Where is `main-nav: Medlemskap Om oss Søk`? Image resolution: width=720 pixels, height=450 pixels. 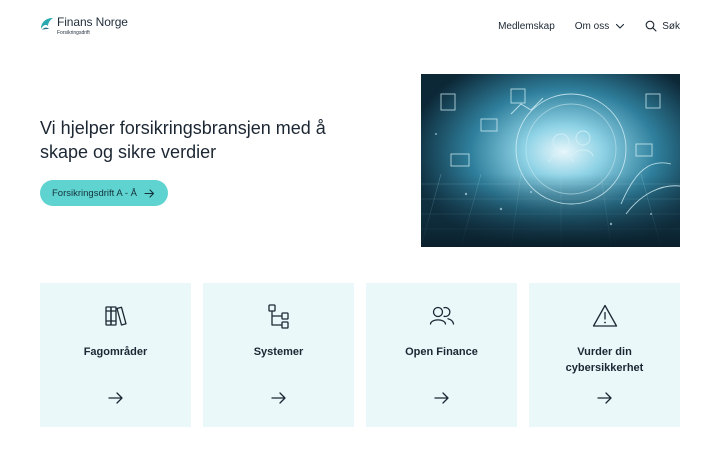 main-nav: Medlemskap Om oss Søk is located at coordinates (589, 26).